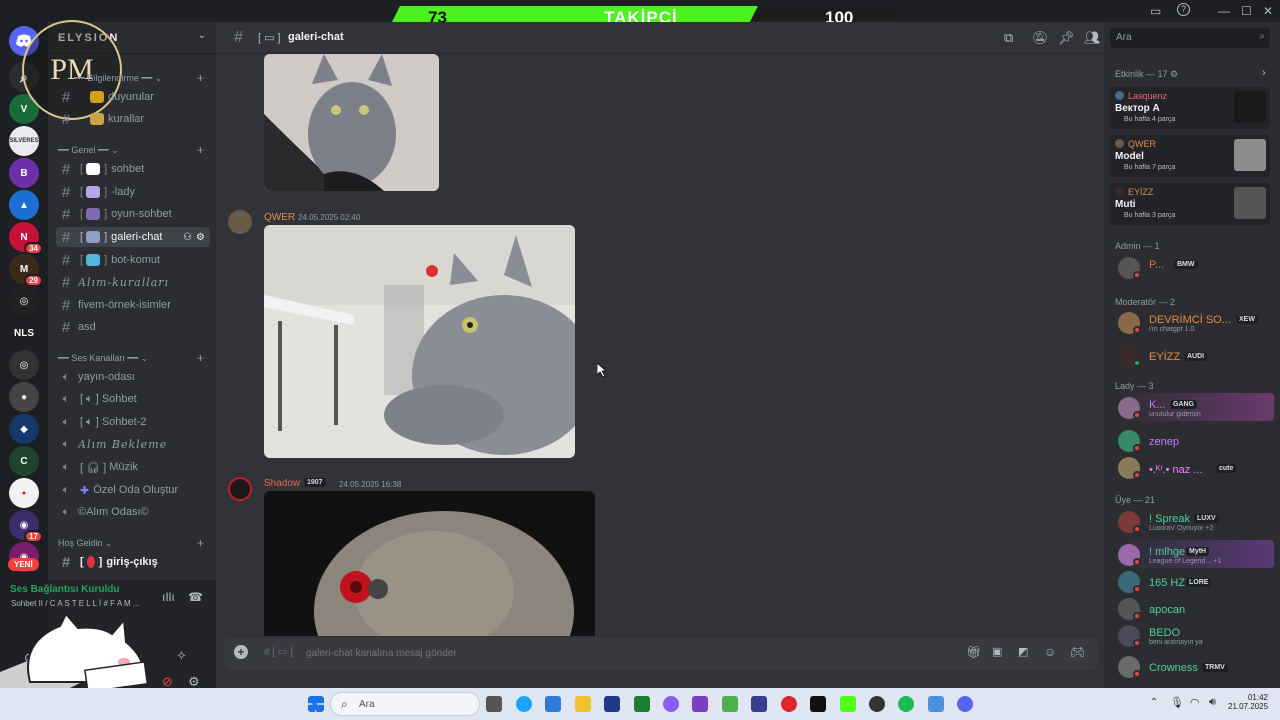 This screenshot has height=720, width=1280. Describe the element at coordinates (24, 173) in the screenshot. I see `server-icon: B` at that location.